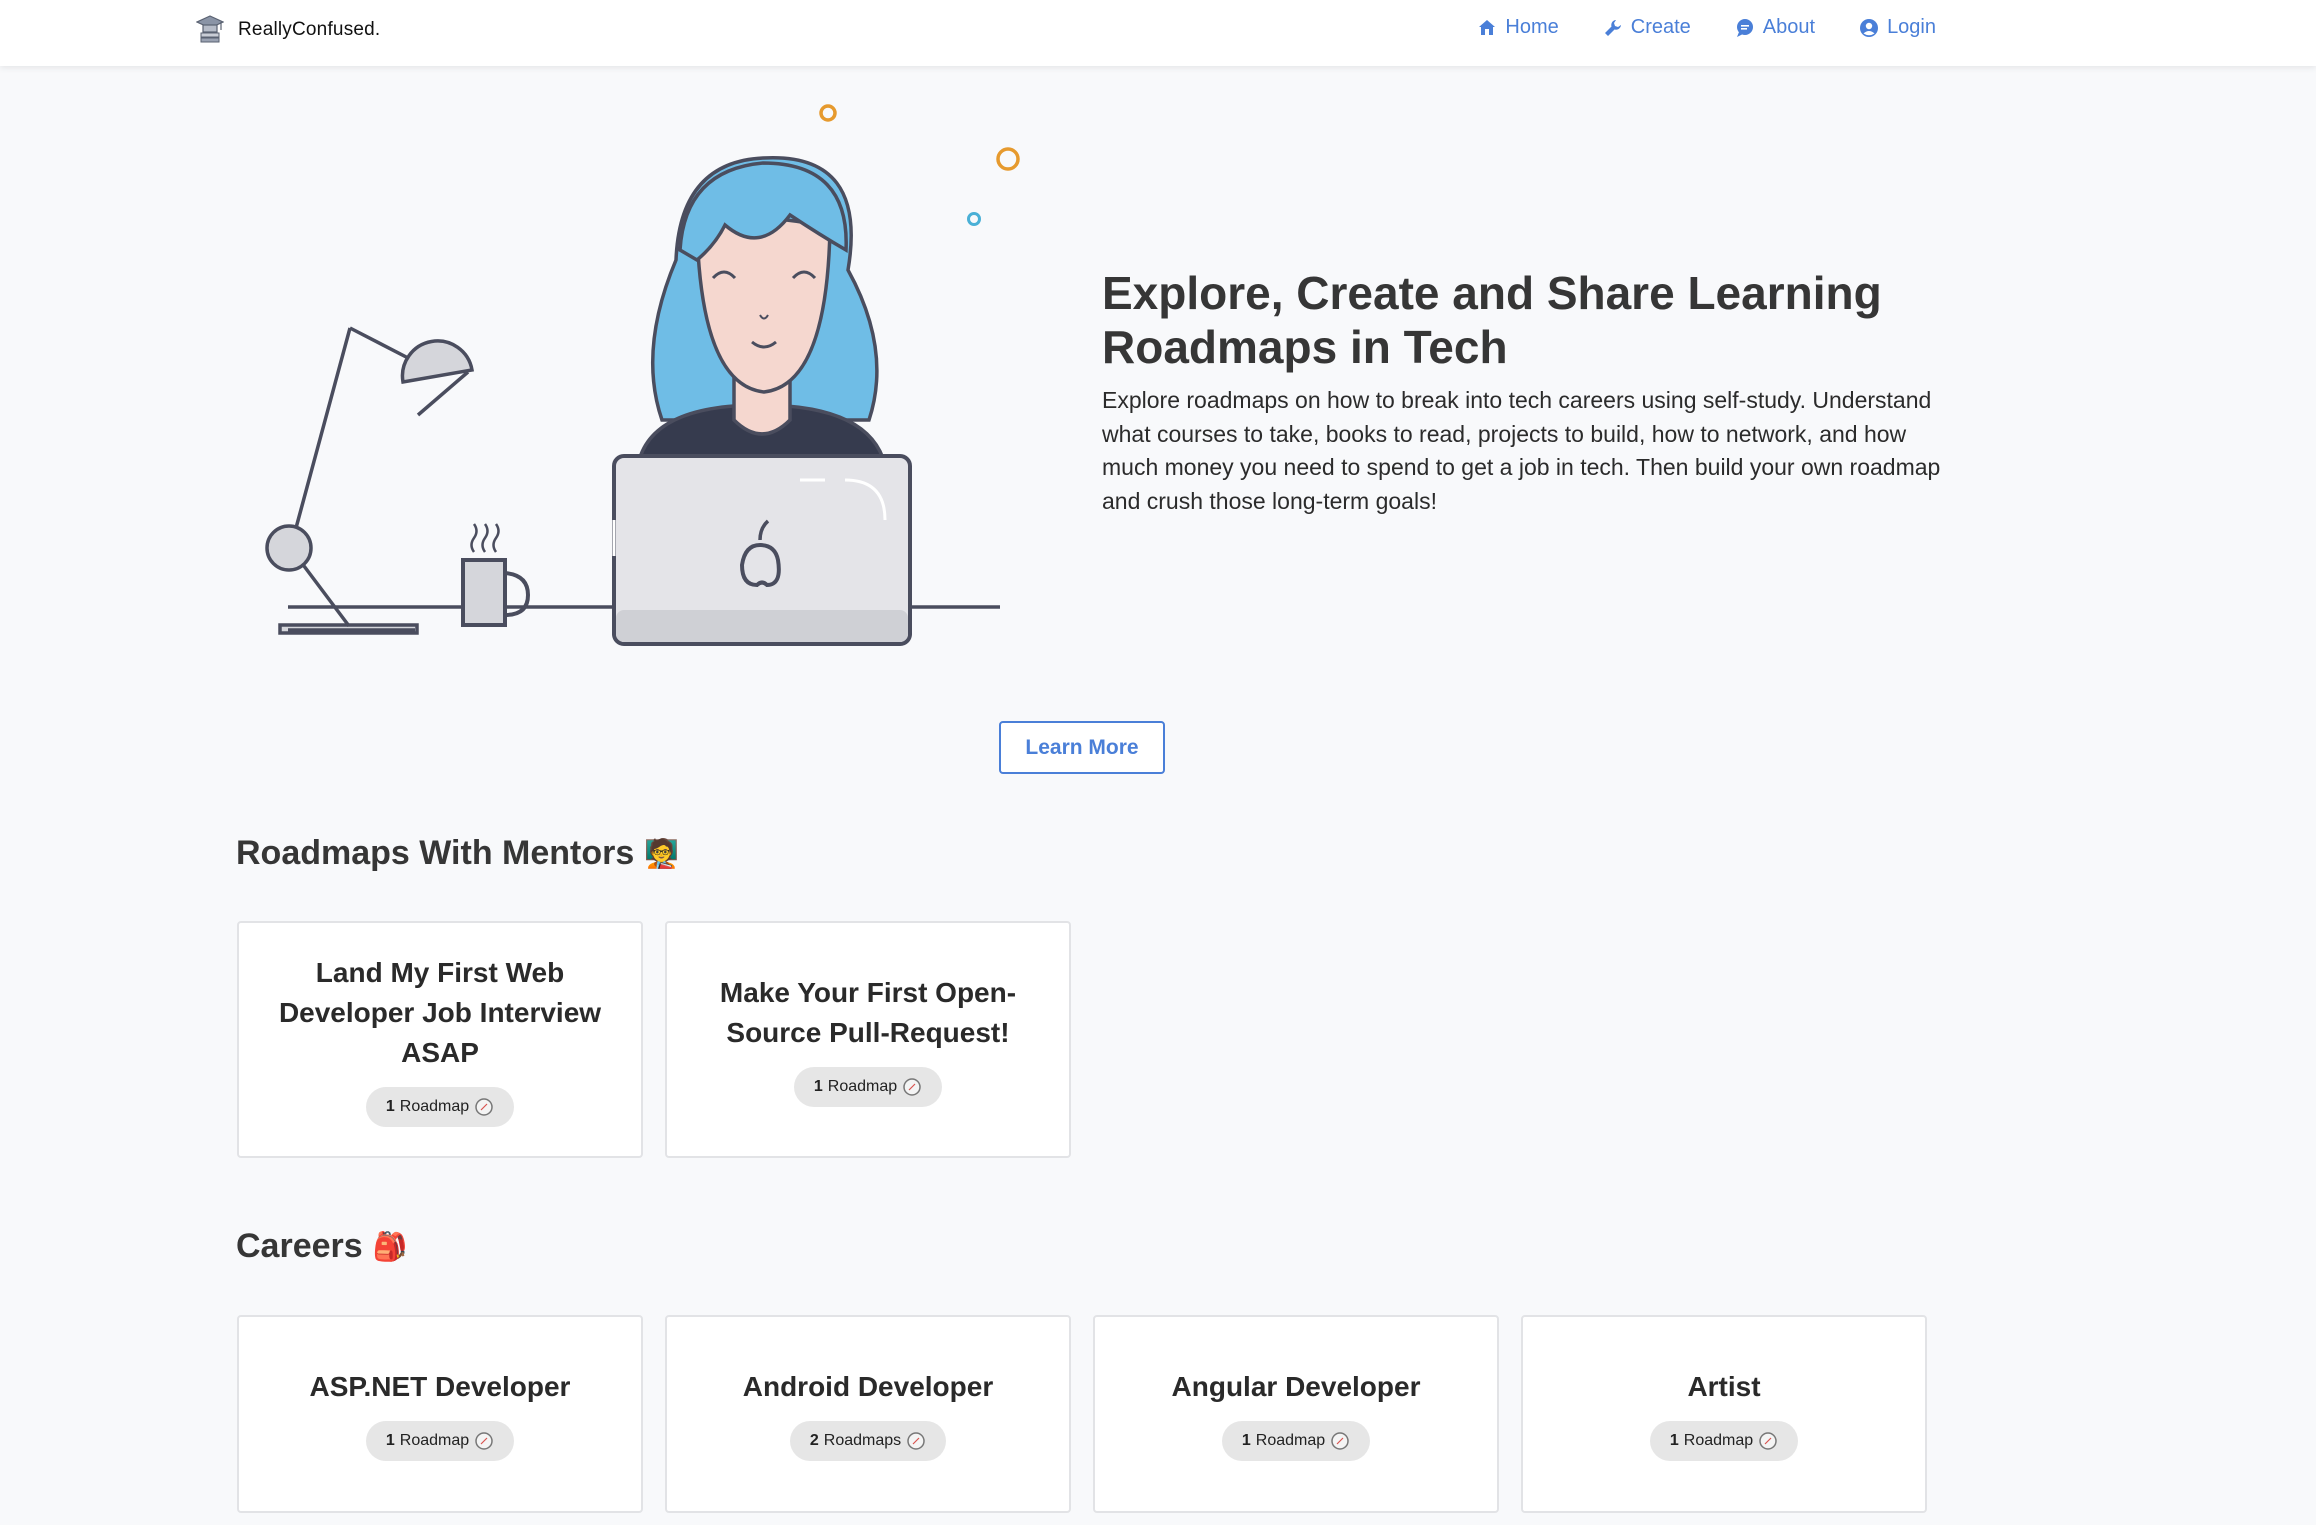  I want to click on nav-about-link: About, so click(1775, 27).